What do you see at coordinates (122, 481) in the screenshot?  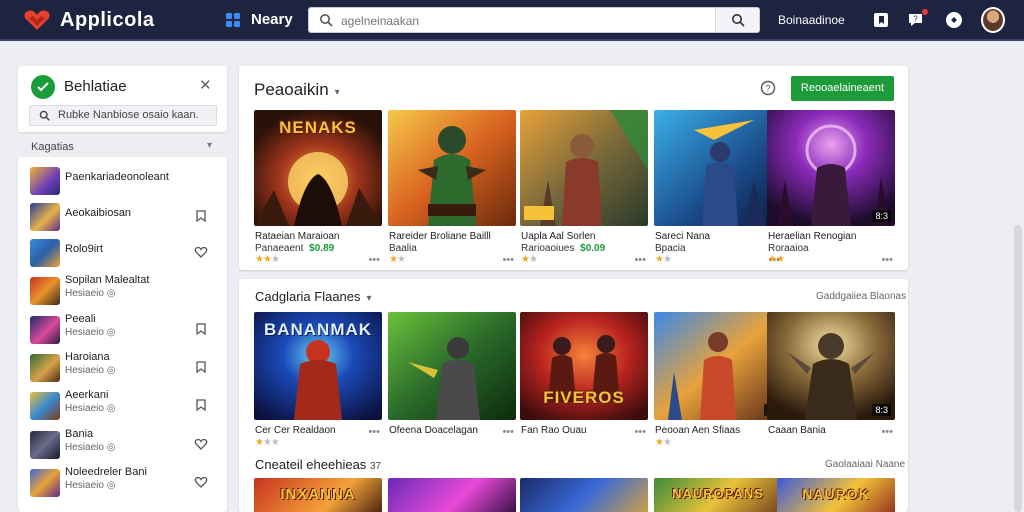 I see `sidebar-item: Noleedreler Bani Hesiaeio ◎` at bounding box center [122, 481].